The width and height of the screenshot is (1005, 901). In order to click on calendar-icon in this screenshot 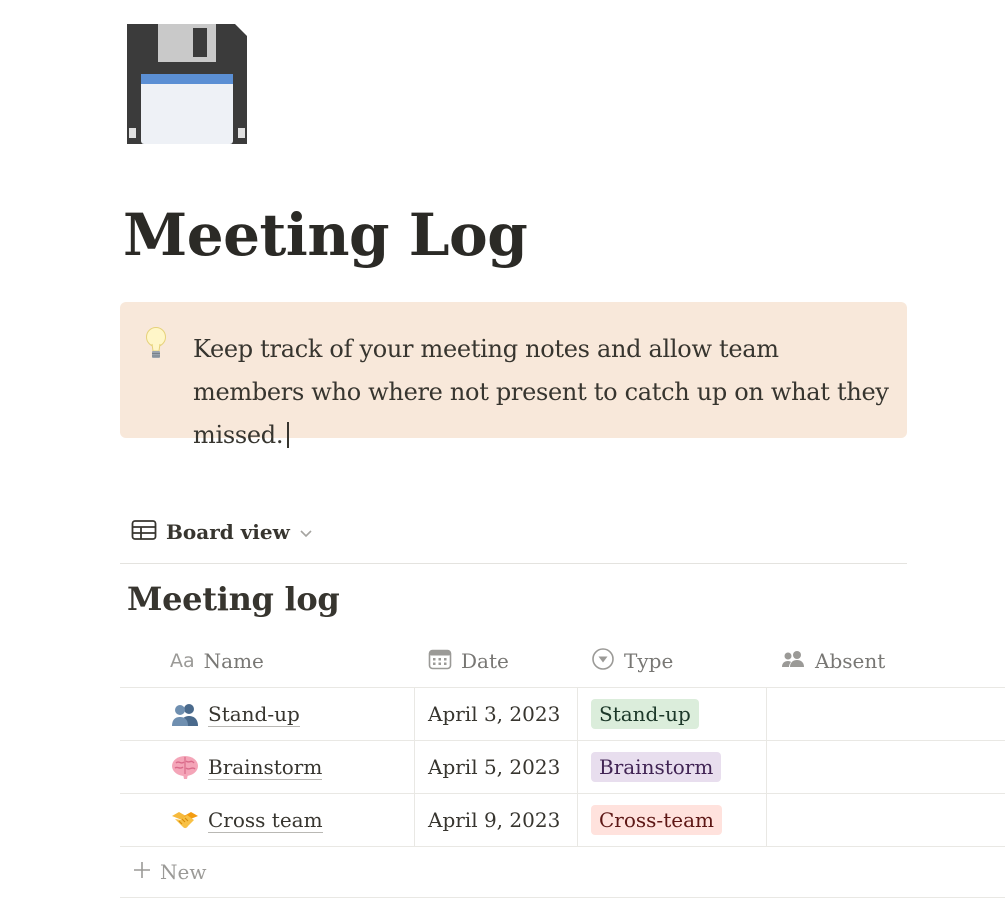, I will do `click(440, 661)`.